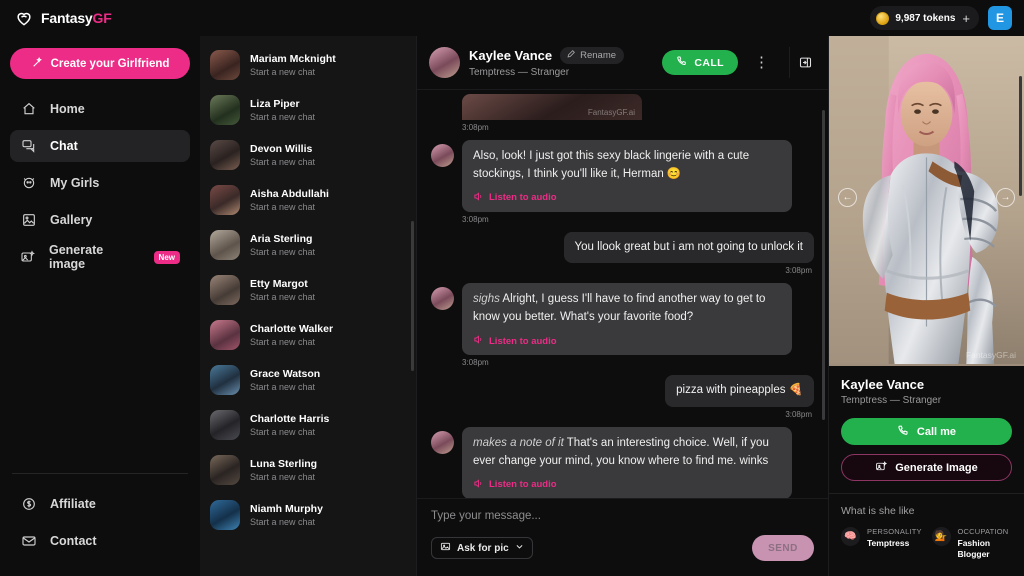 The width and height of the screenshot is (1024, 576). What do you see at coordinates (100, 220) in the screenshot?
I see `sidebar-item-gallery: Gallery` at bounding box center [100, 220].